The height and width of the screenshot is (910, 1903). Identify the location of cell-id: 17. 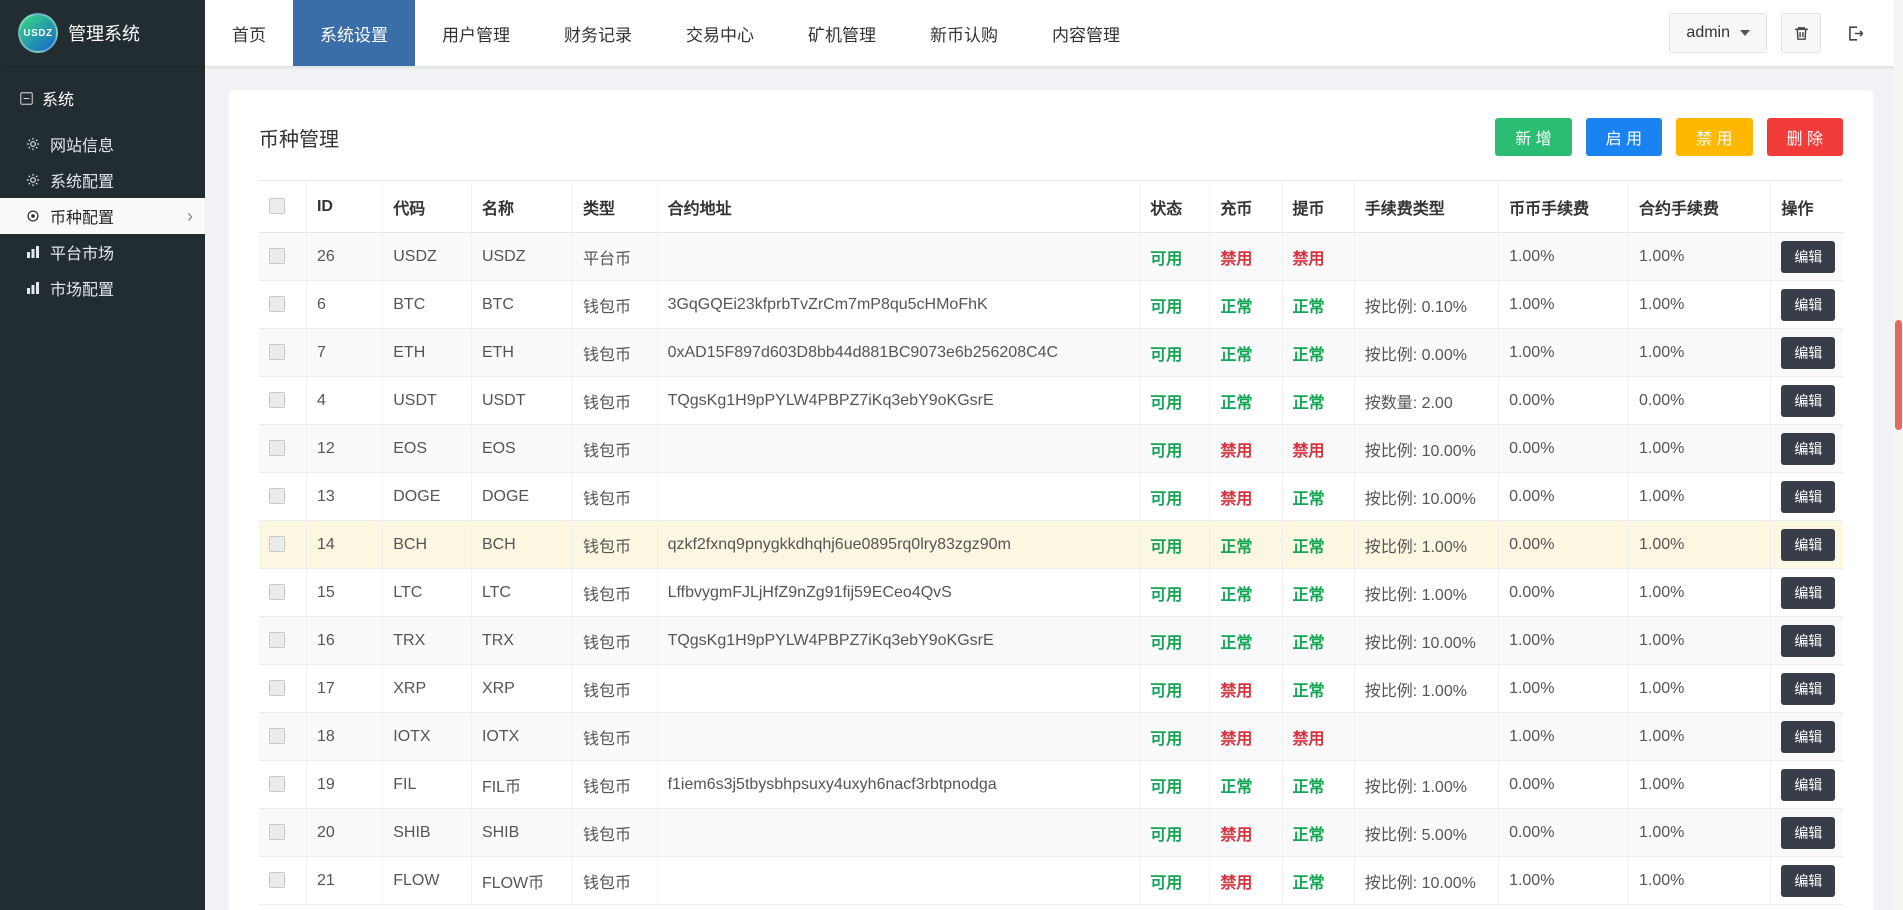
(345, 688).